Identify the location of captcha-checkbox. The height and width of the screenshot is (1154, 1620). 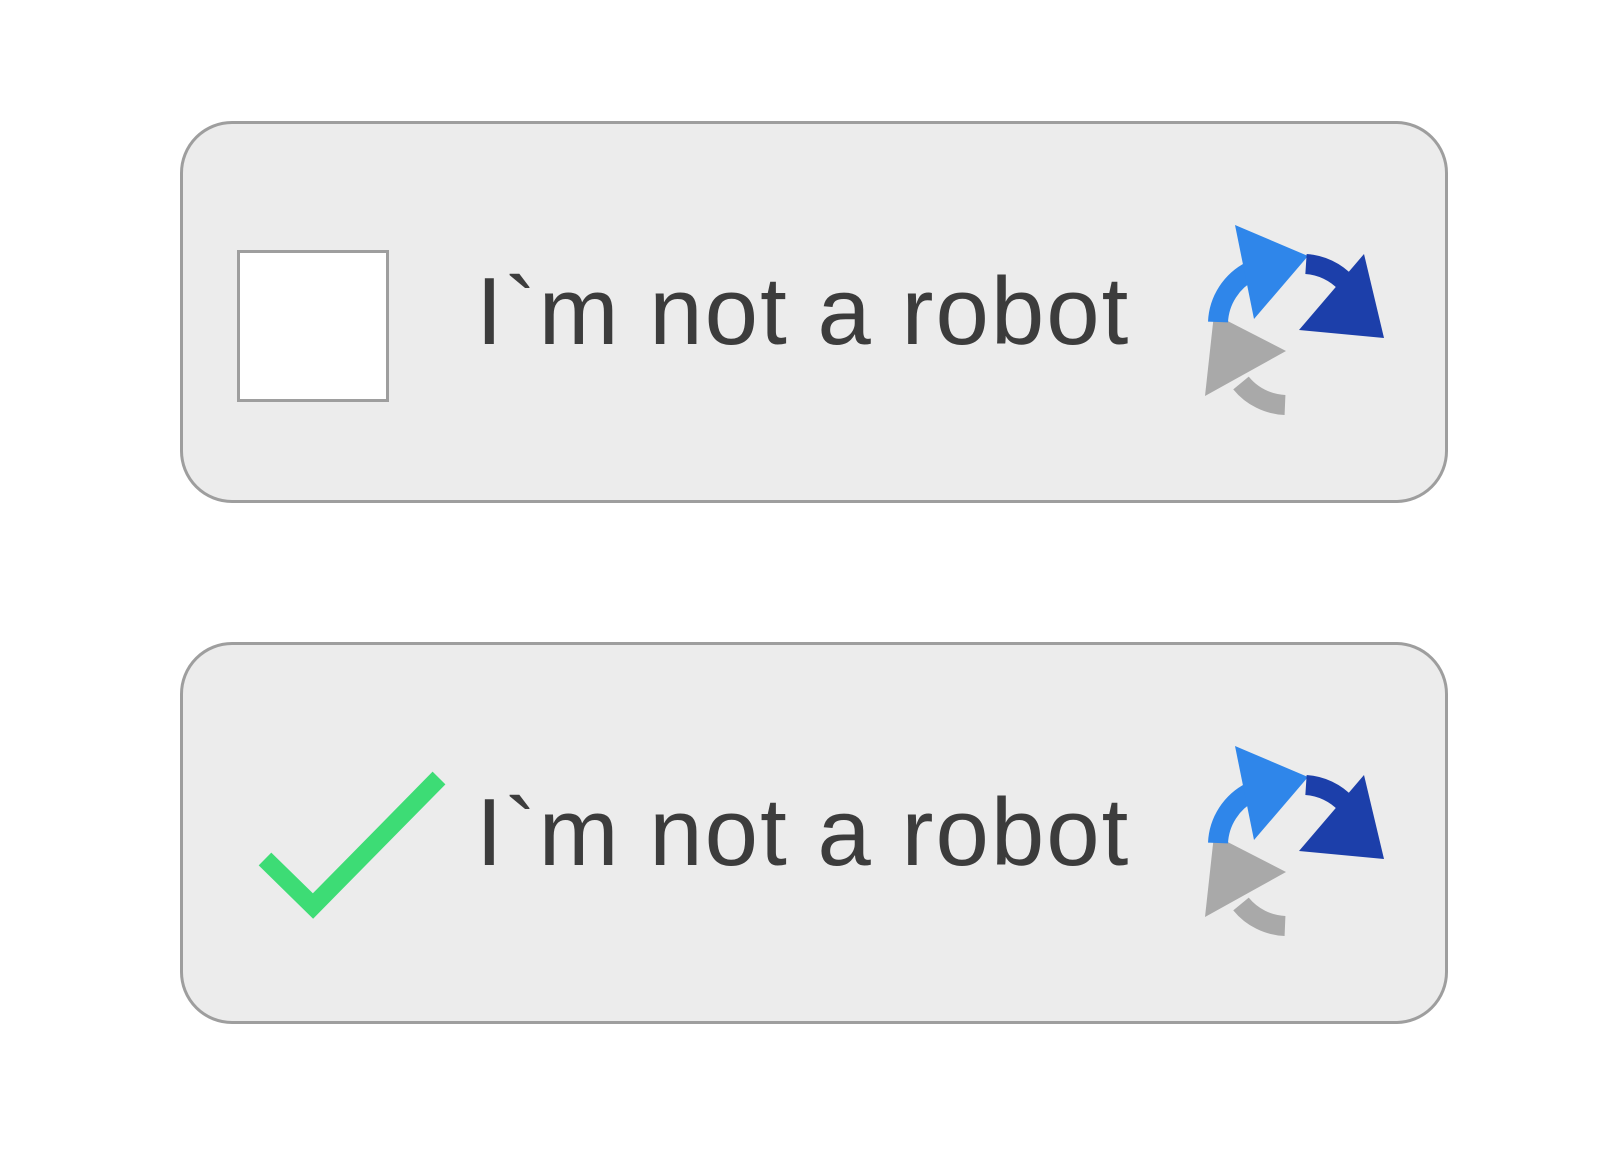
(313, 326).